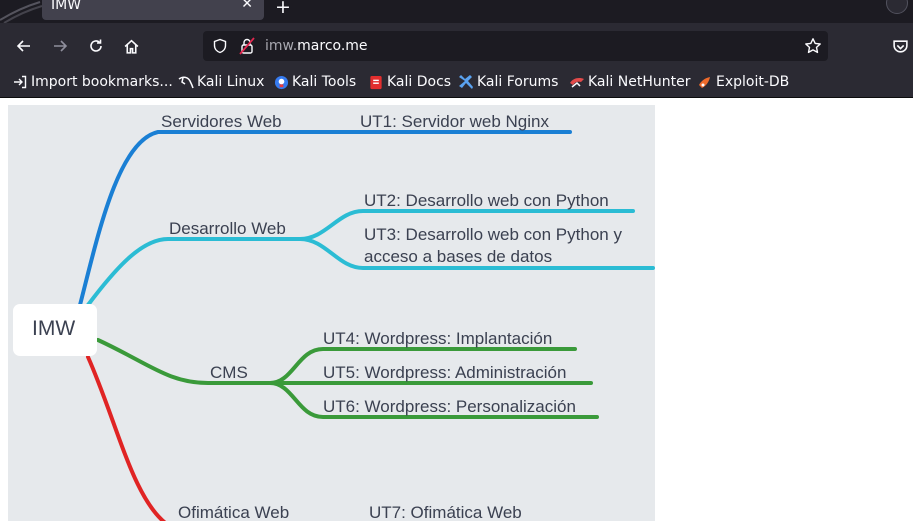  What do you see at coordinates (518, 82) in the screenshot?
I see `bookmark-label: Kali Forums` at bounding box center [518, 82].